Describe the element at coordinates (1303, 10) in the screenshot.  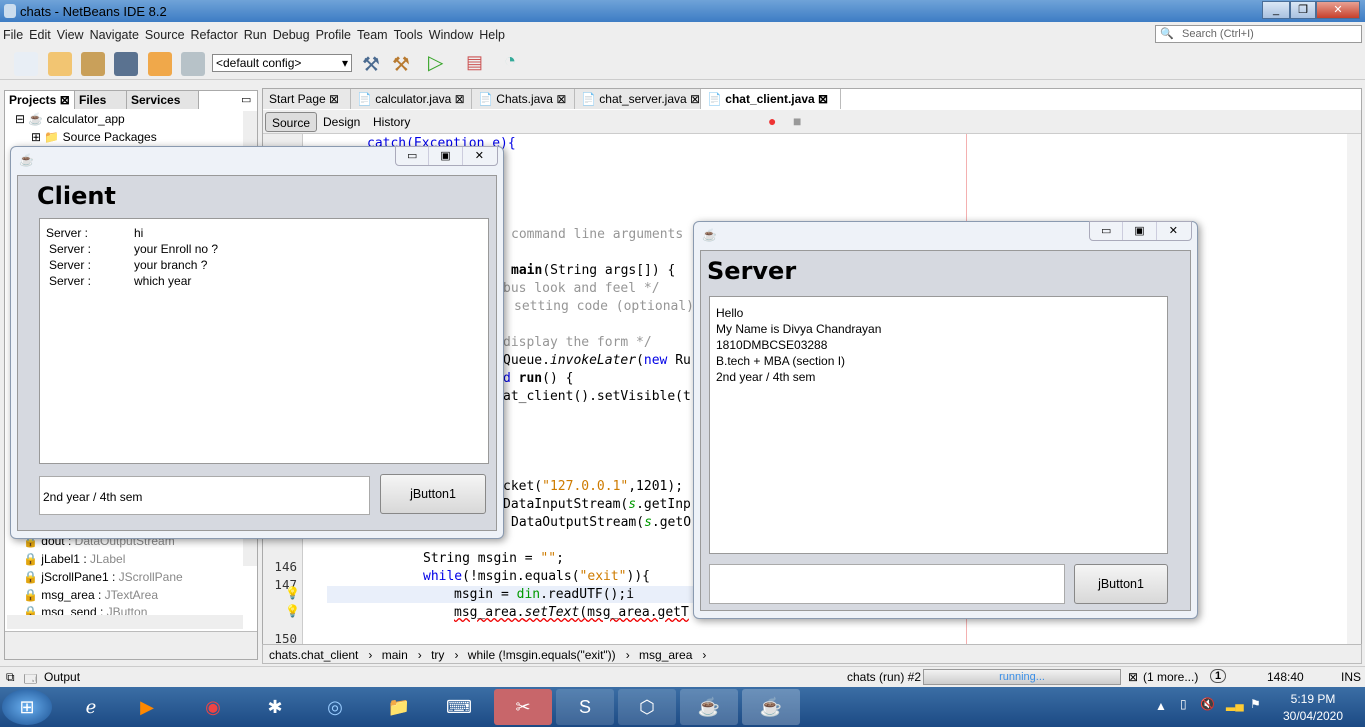
I see `maximize-button: ❐` at that location.